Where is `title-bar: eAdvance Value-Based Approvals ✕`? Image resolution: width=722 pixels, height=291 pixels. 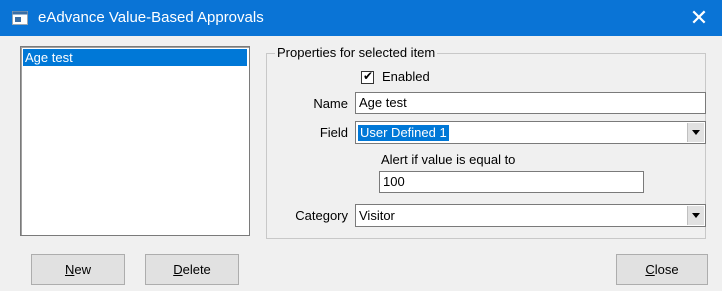 title-bar: eAdvance Value-Based Approvals ✕ is located at coordinates (361, 18).